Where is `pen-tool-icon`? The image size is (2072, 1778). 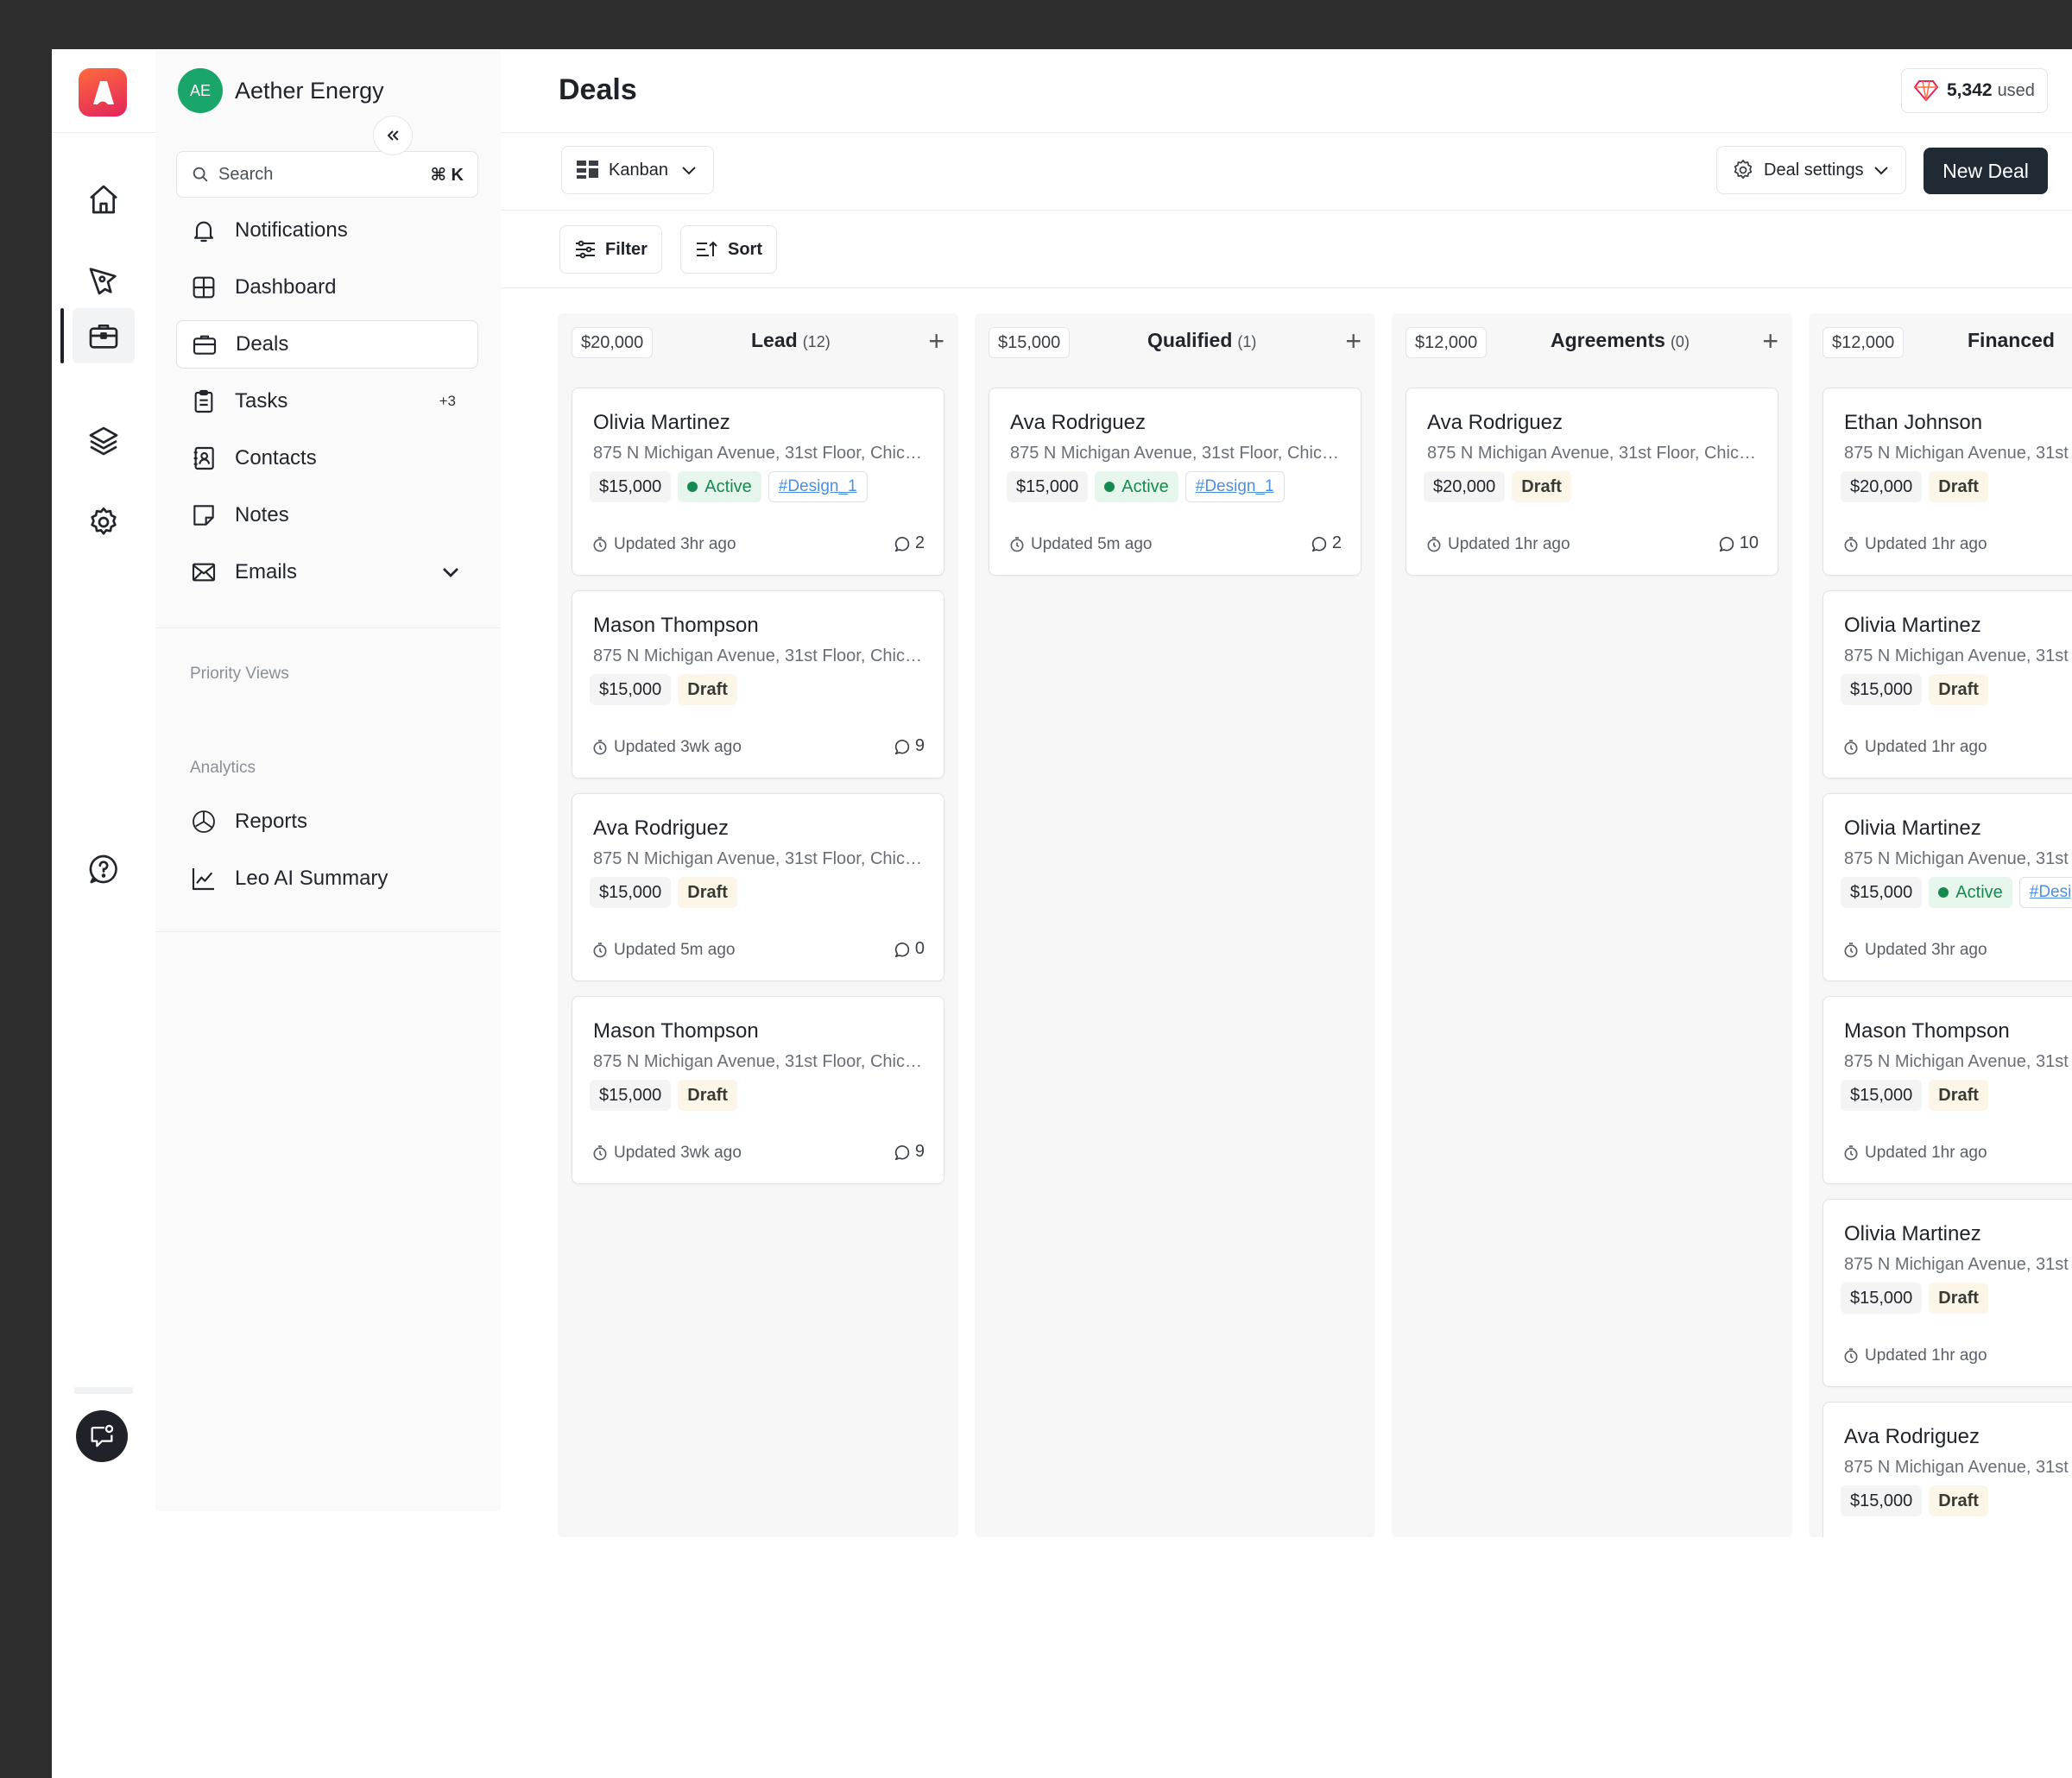
pen-tool-icon is located at coordinates (104, 280).